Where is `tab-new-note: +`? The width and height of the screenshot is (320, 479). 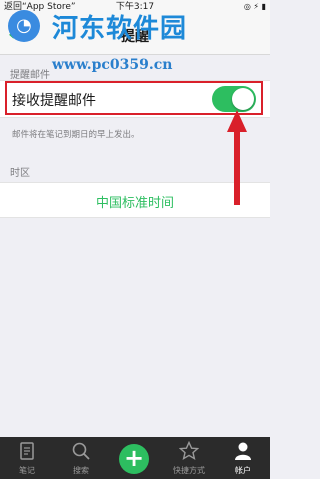
tab-new-note: + is located at coordinates (135, 458).